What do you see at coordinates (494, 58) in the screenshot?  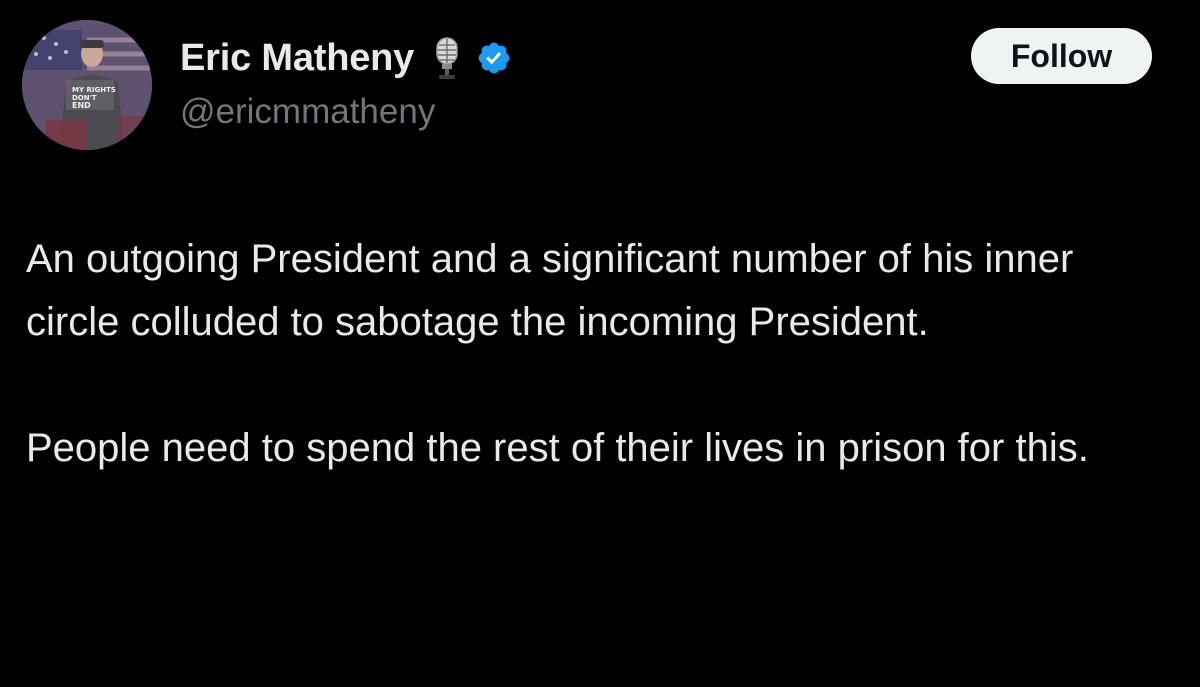 I see `verified-badge-icon` at bounding box center [494, 58].